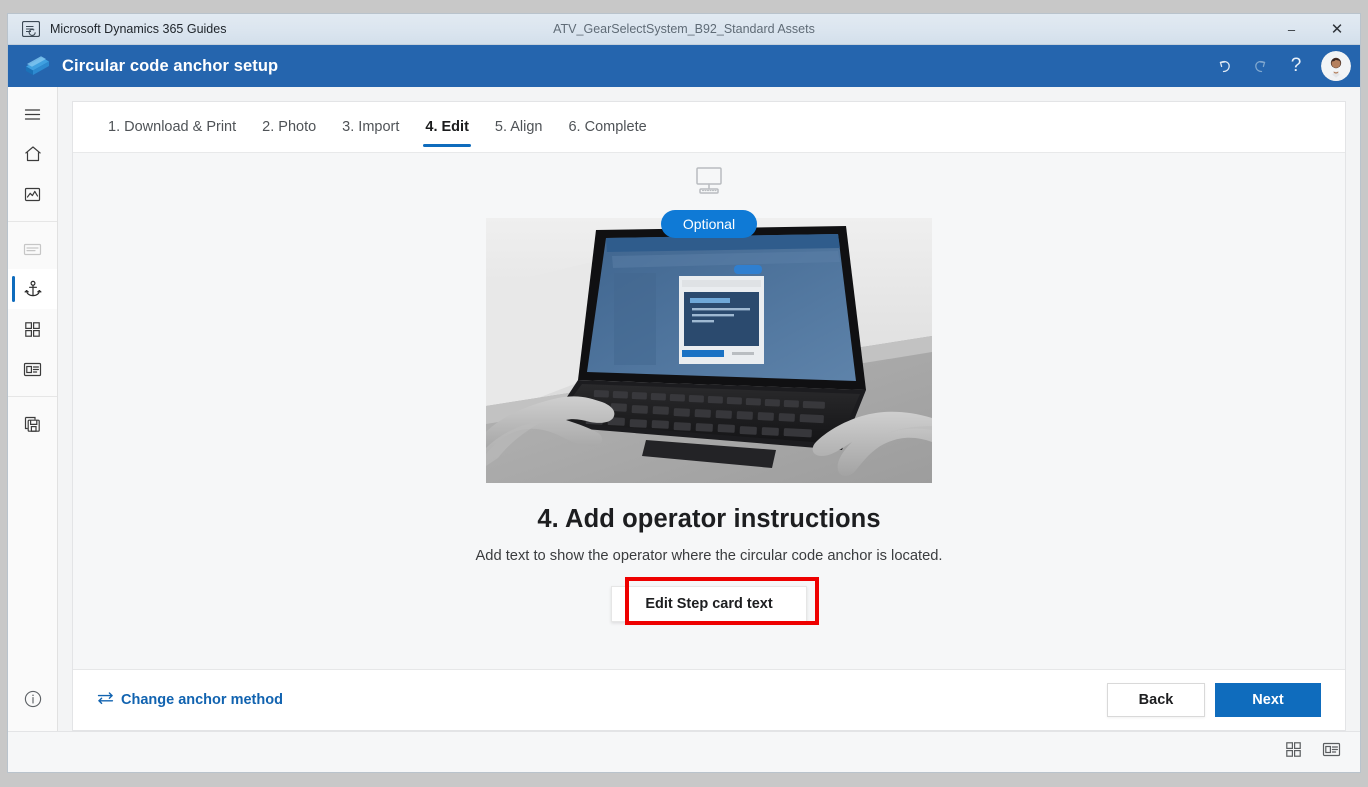  I want to click on guides-app-icon, so click(31, 29).